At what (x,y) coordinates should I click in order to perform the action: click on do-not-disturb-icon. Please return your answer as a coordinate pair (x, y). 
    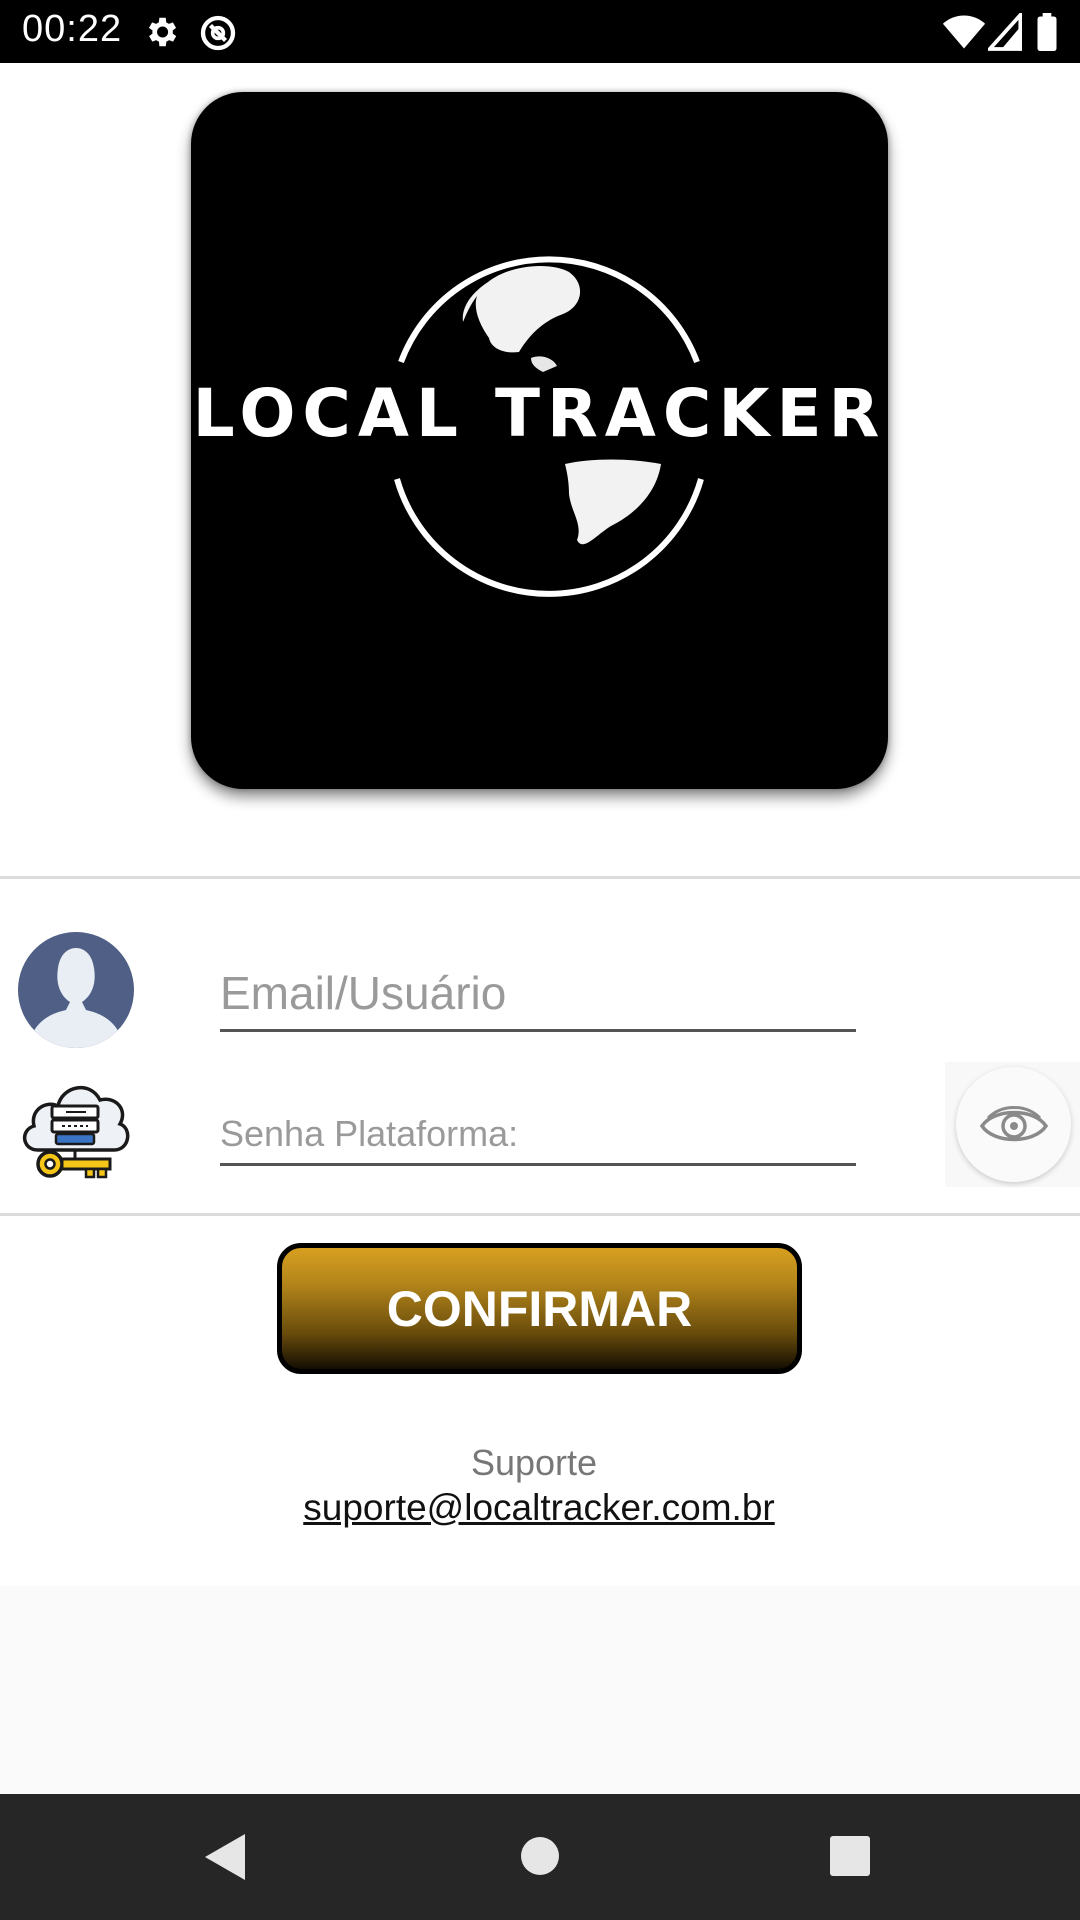
    Looking at the image, I should click on (218, 35).